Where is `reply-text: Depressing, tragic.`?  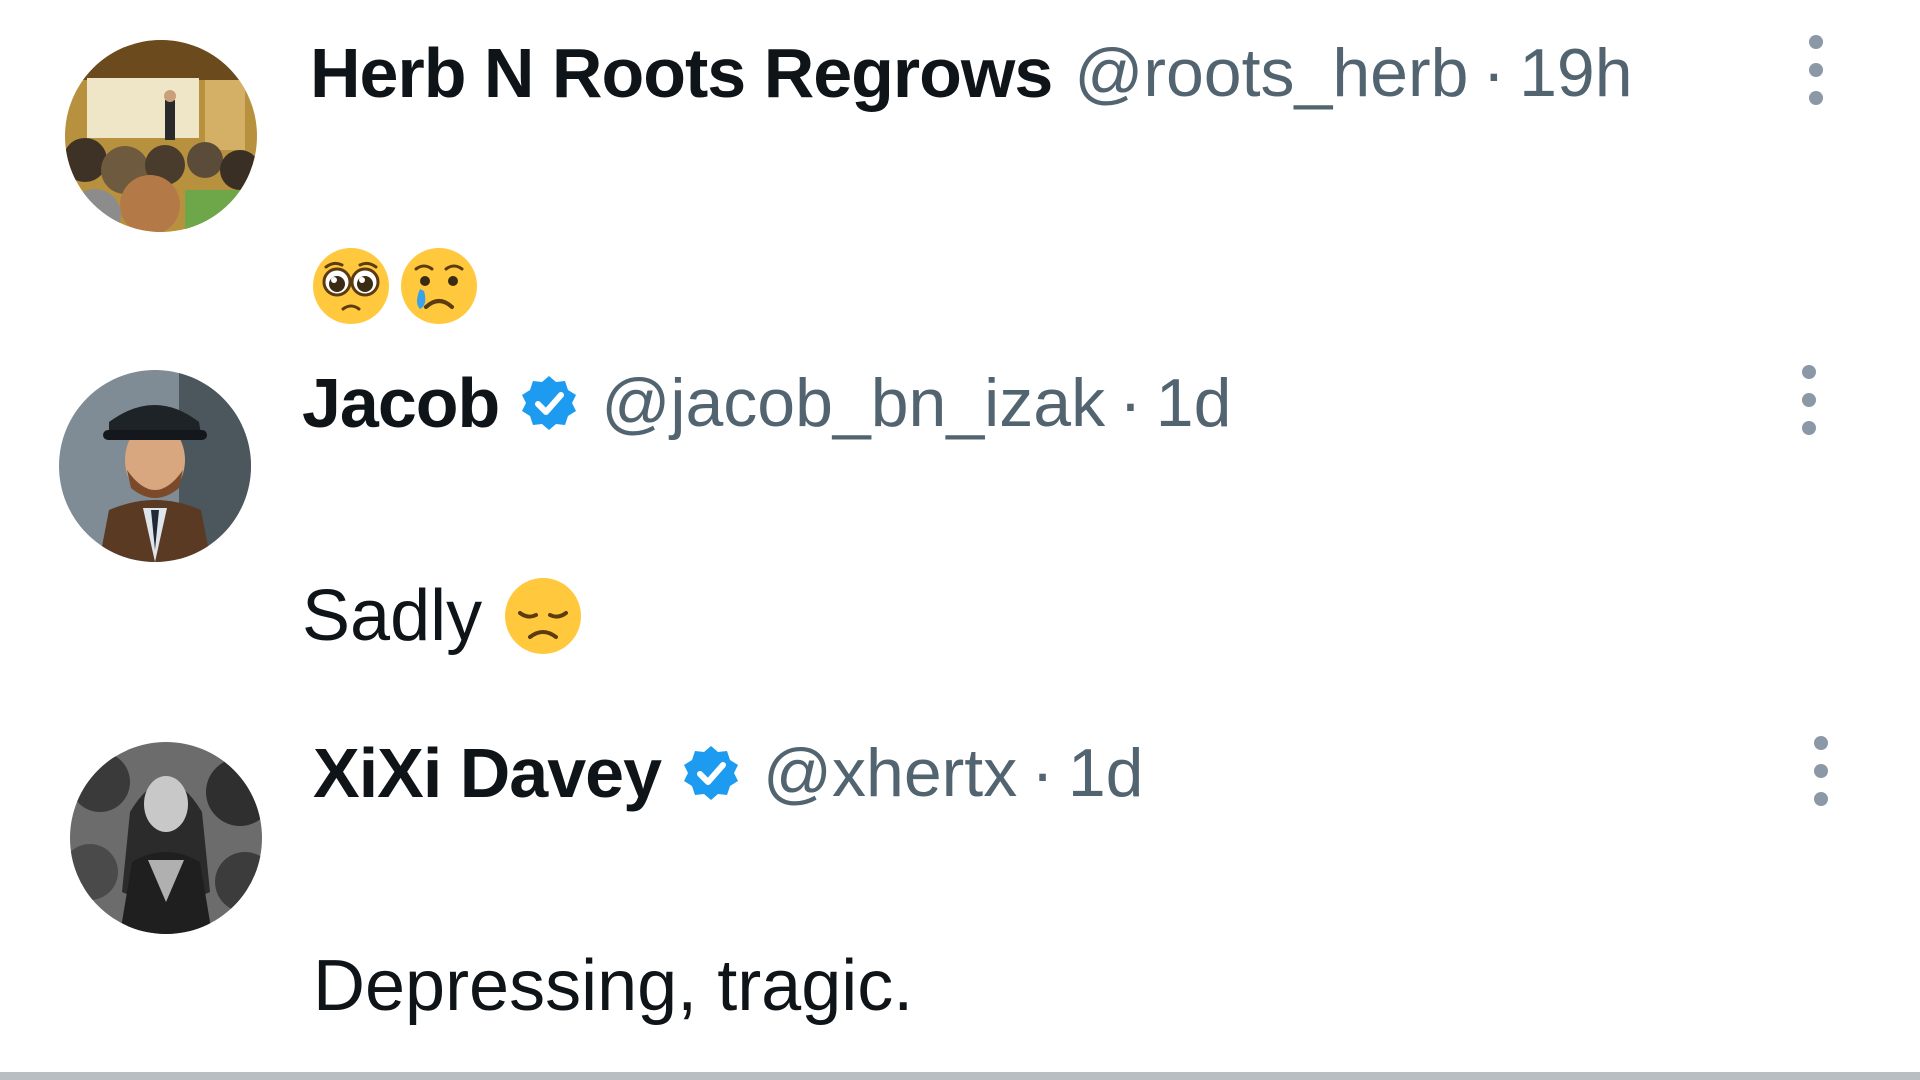
reply-text: Depressing, tragic. is located at coordinates (613, 986).